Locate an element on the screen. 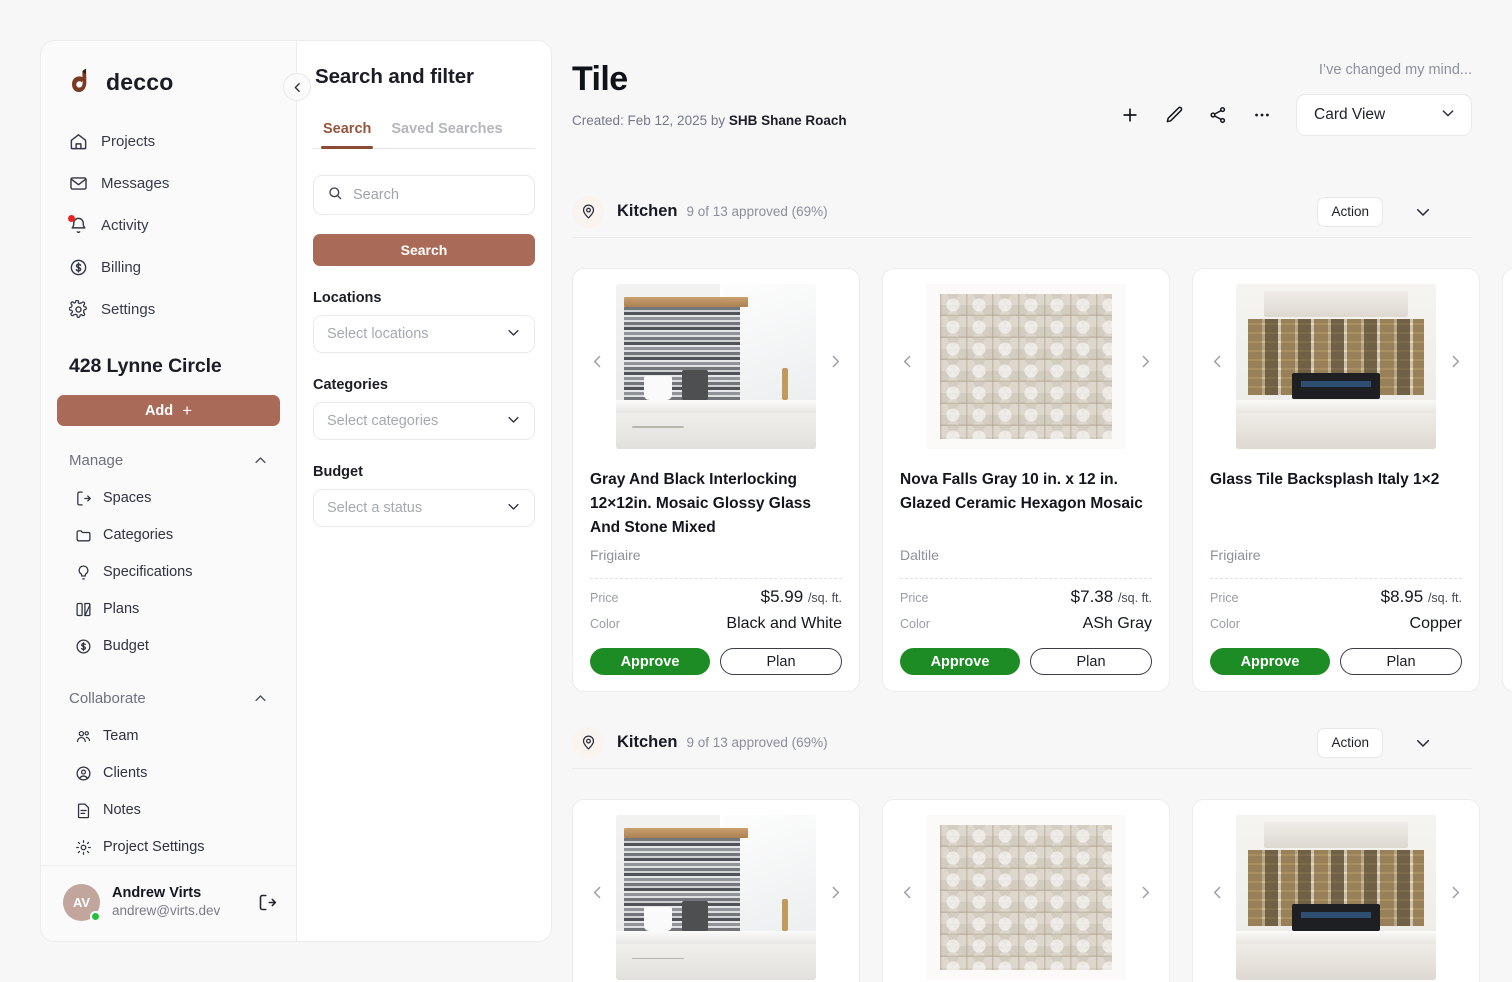  logout-icon is located at coordinates (267, 902).